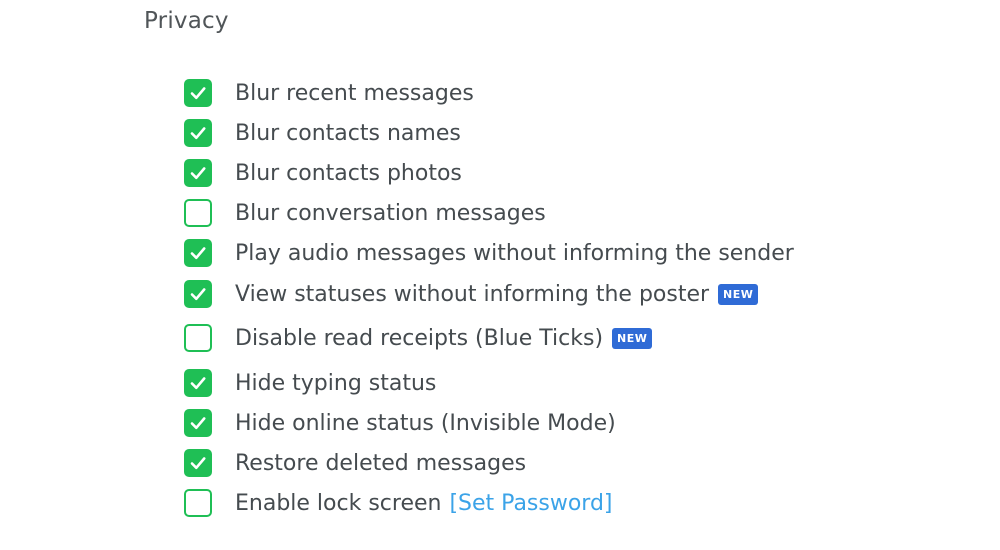 The width and height of the screenshot is (1000, 550). I want to click on option-disable-read-receipts: Disable read receipts (Blue Ticks) NEW, so click(418, 338).